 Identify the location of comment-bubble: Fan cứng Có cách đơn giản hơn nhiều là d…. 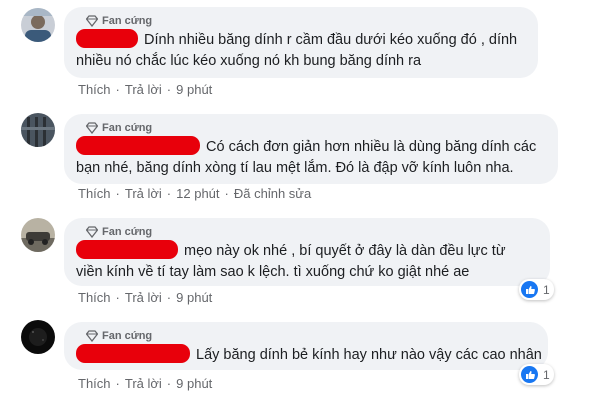
(311, 149).